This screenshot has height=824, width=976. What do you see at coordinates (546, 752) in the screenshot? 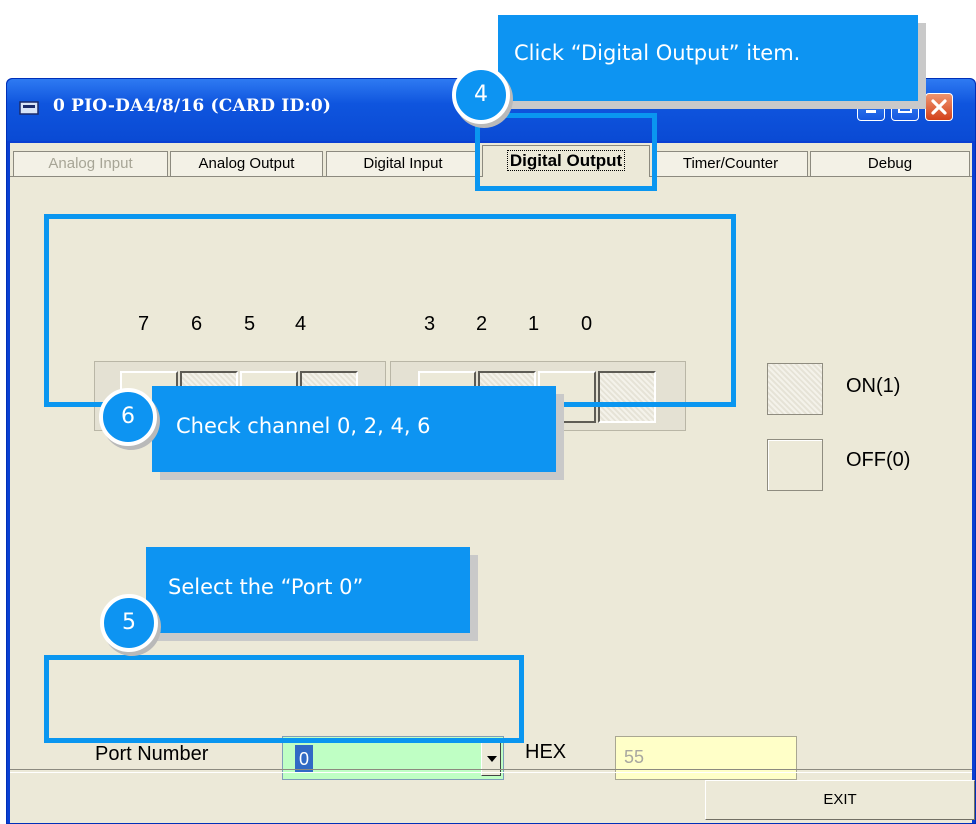
I see `hex-label: HEX` at bounding box center [546, 752].